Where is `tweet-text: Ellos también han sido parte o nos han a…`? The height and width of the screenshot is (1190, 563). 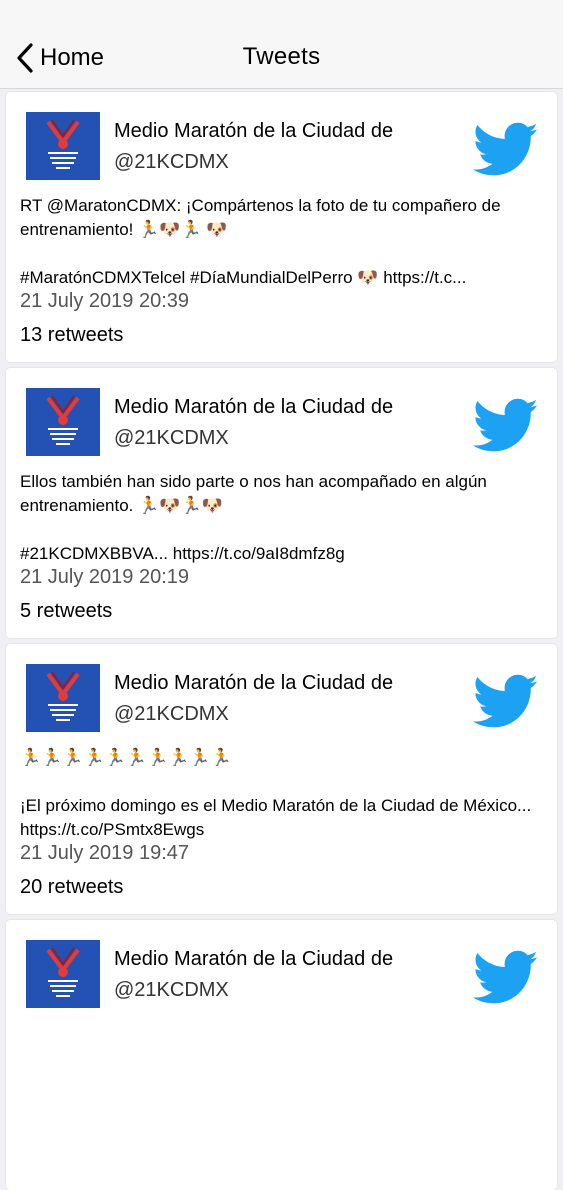 tweet-text: Ellos también han sido parte o nos han a… is located at coordinates (253, 517).